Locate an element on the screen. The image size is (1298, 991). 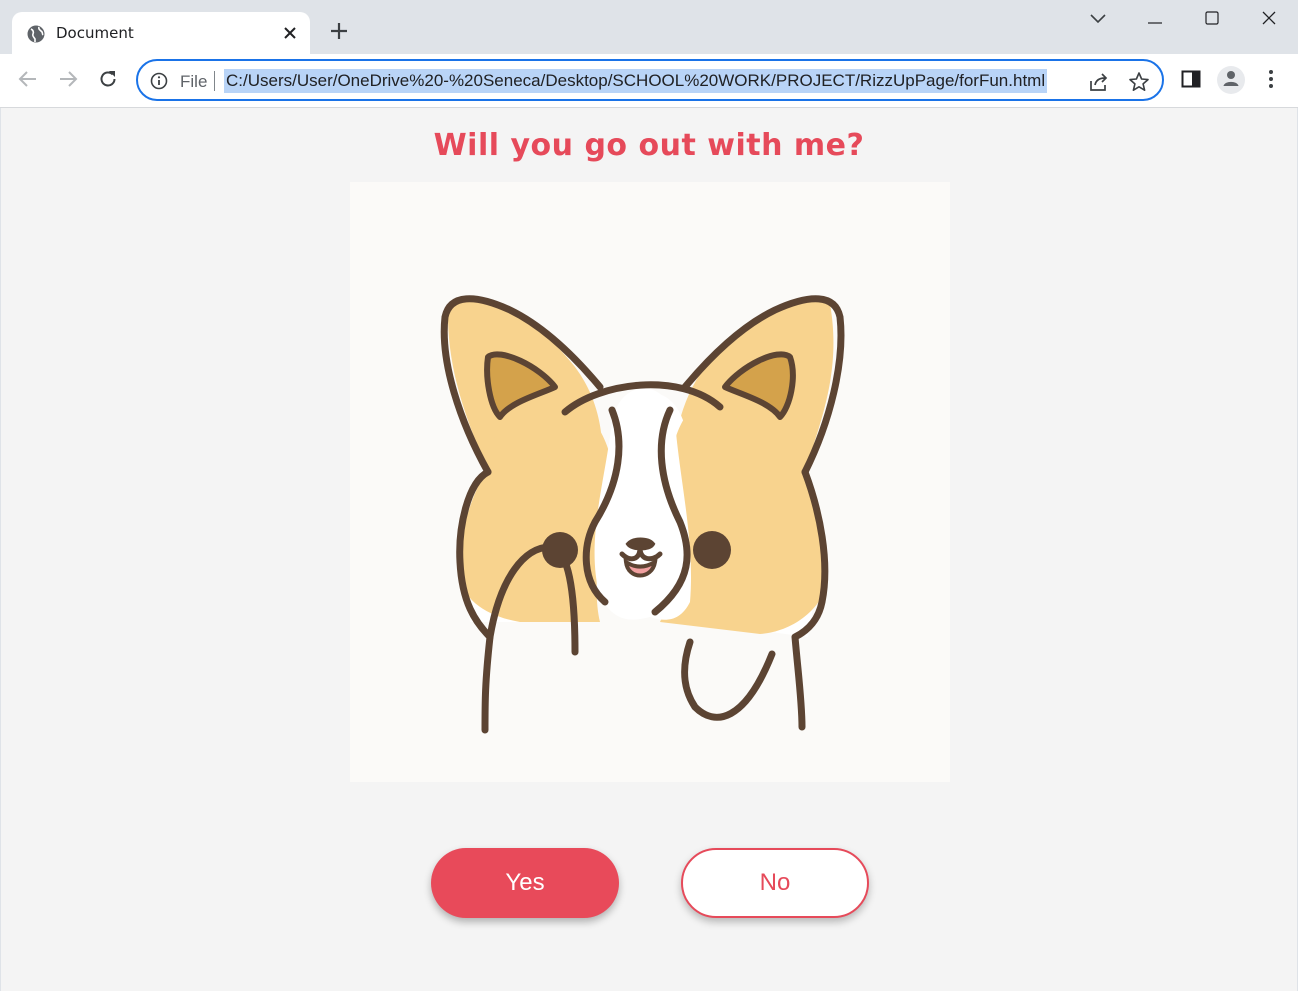
separator is located at coordinates (214, 81).